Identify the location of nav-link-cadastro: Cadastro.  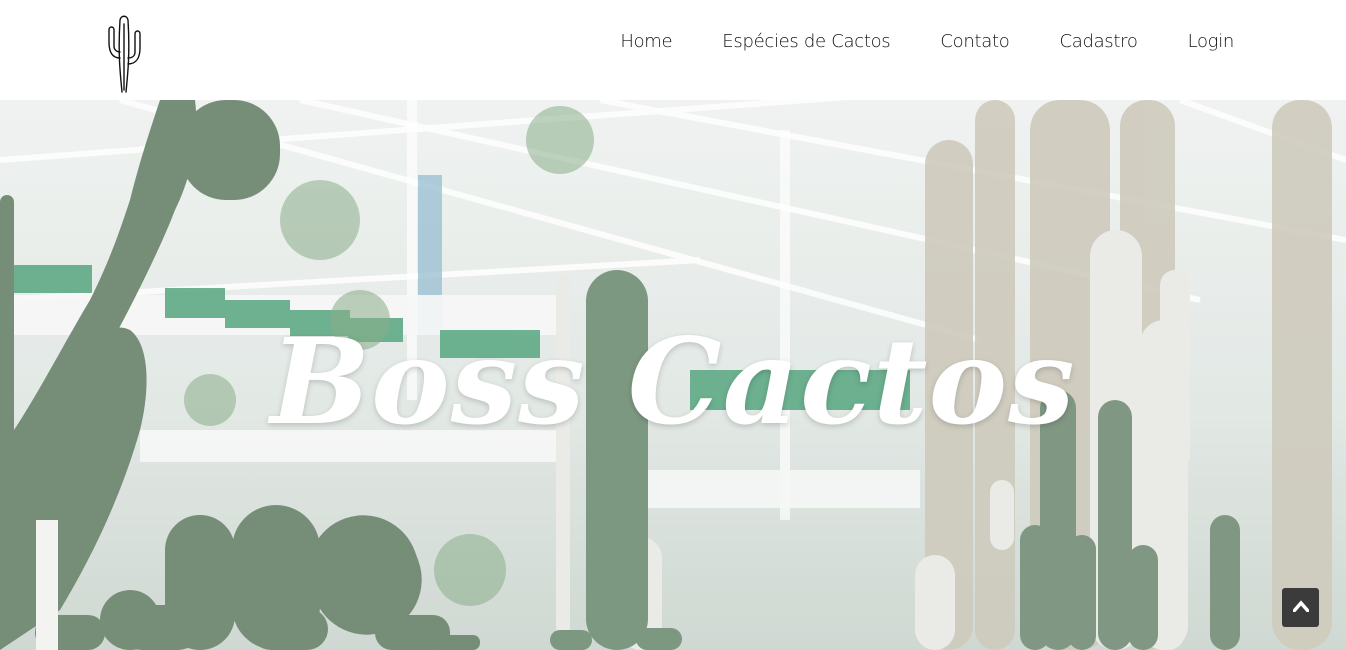
(1098, 42).